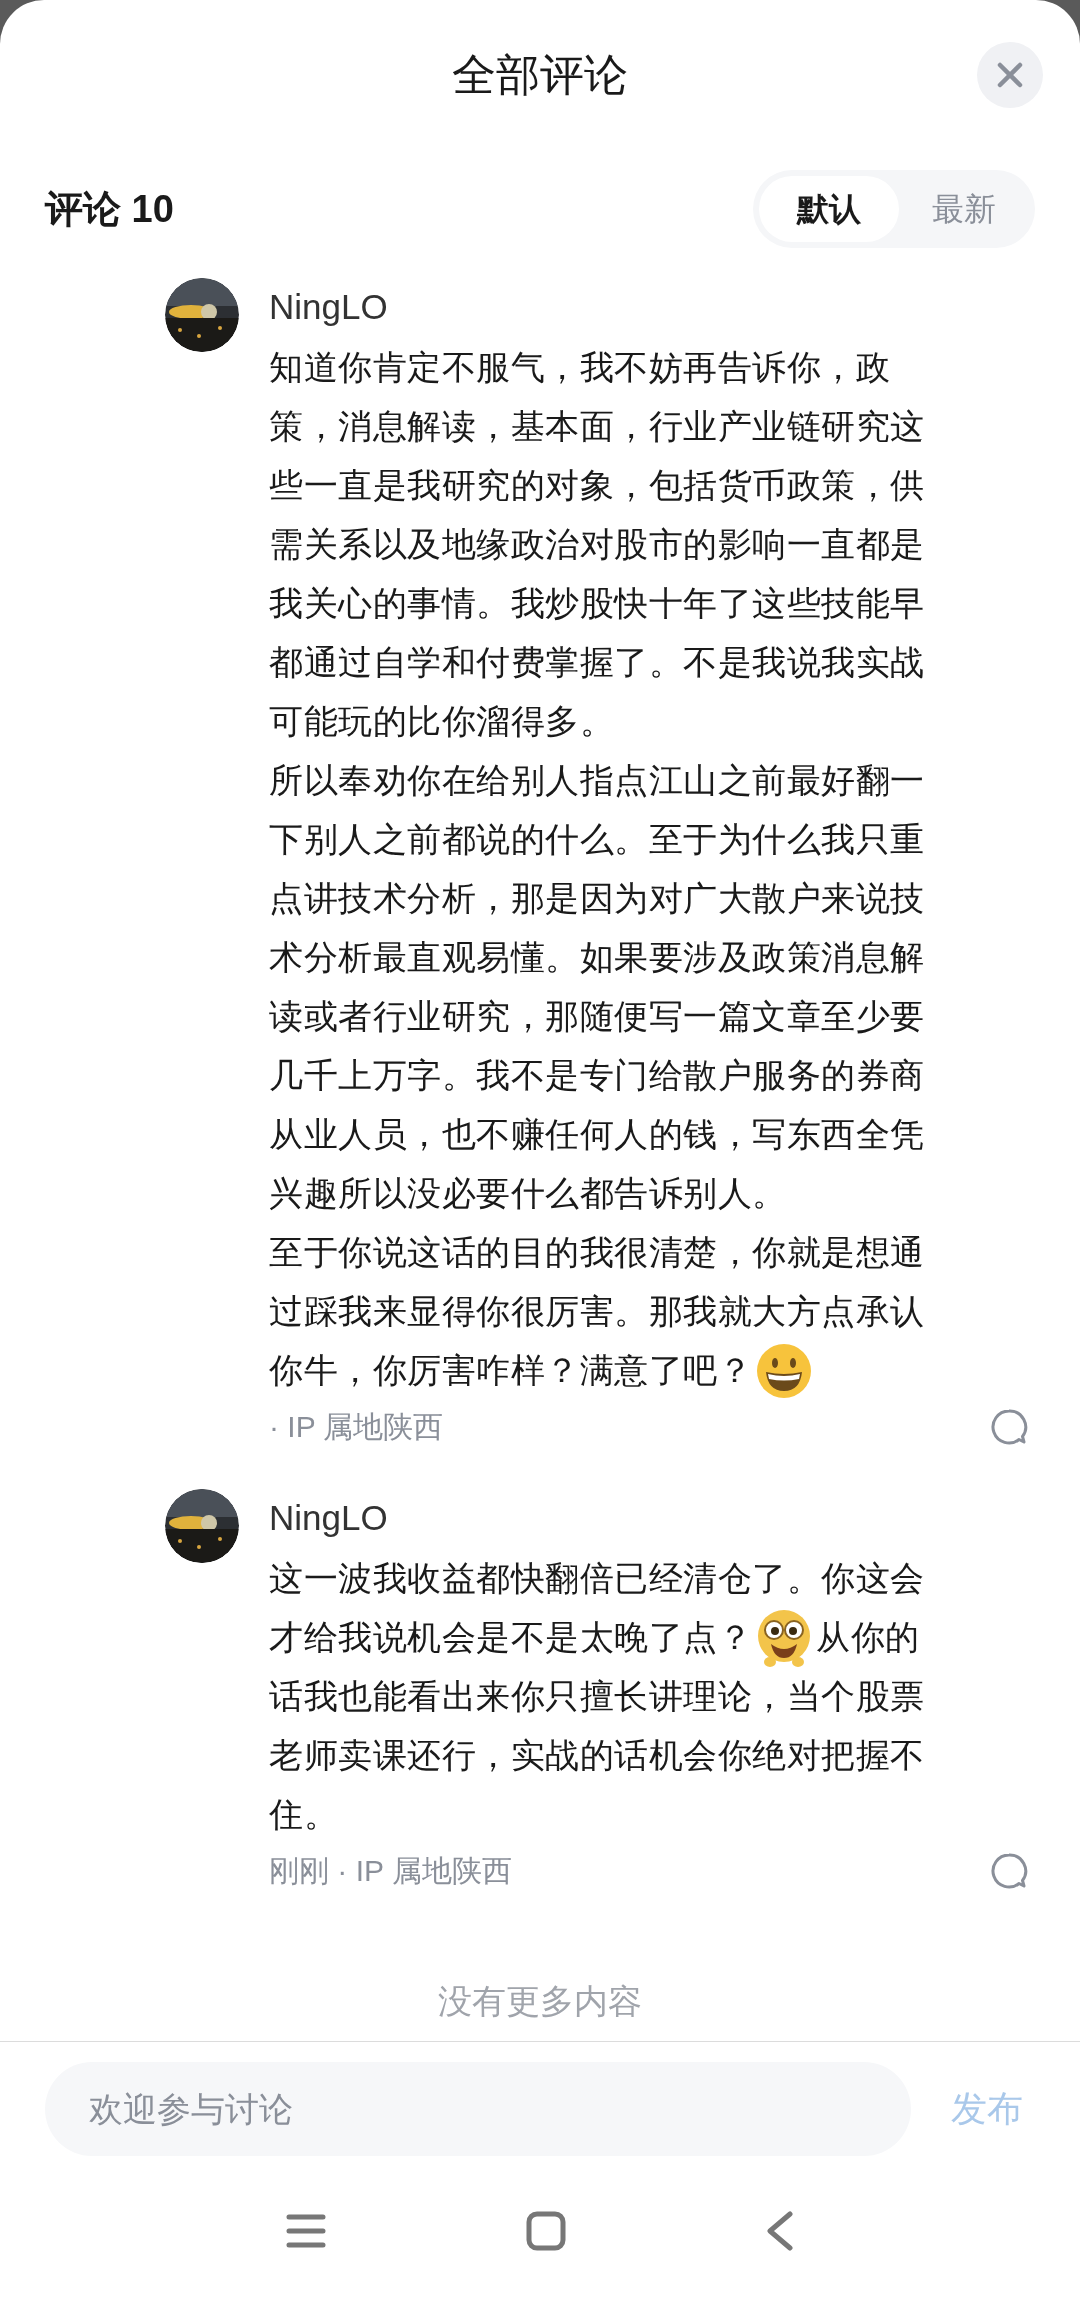 The height and width of the screenshot is (2306, 1080). Describe the element at coordinates (597, 839) in the screenshot. I see `comment-text: 下别人之前都说的什么。至于为什么我只重` at that location.